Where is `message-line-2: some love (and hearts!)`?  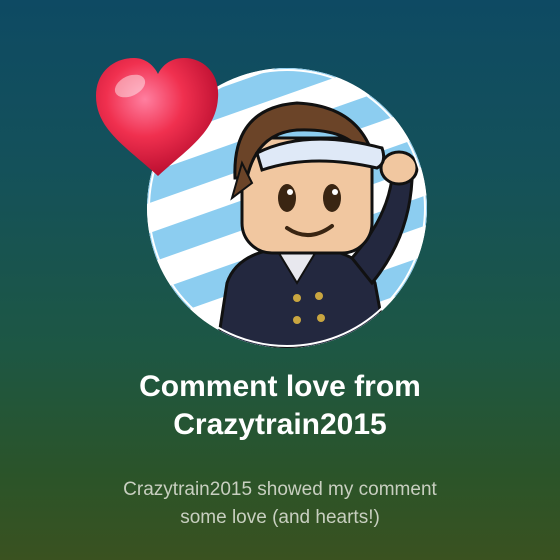 message-line-2: some love (and hearts!) is located at coordinates (280, 517).